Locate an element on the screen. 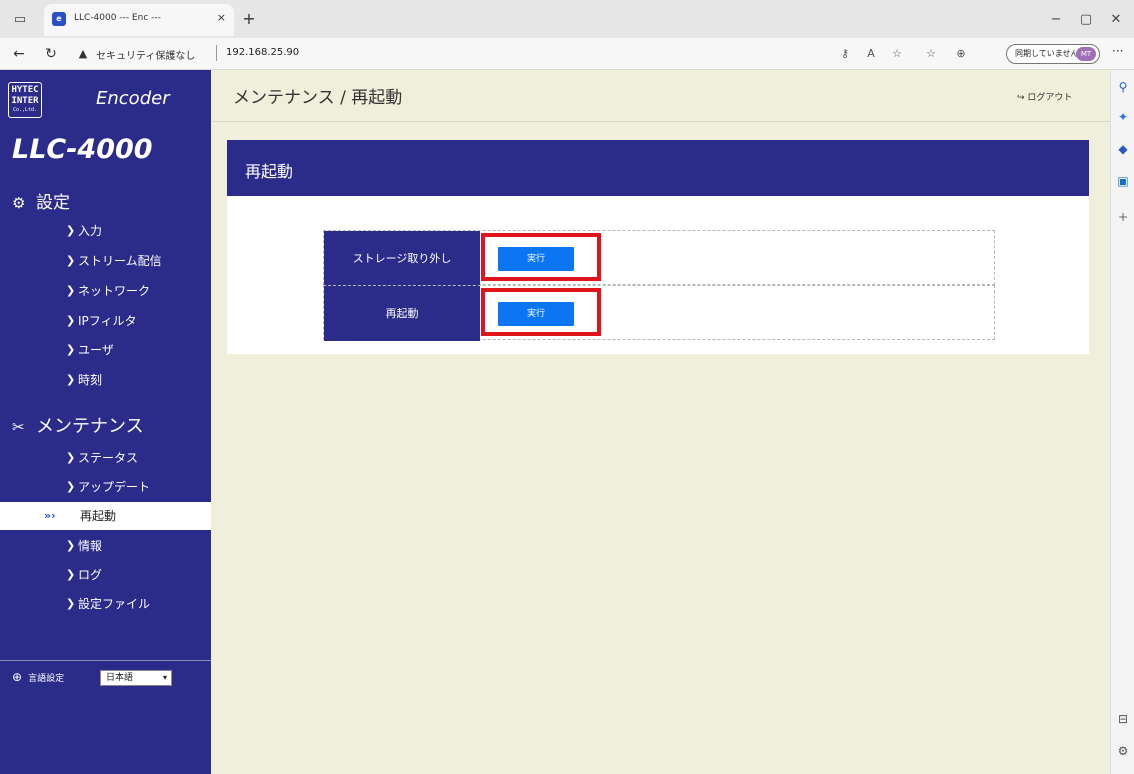 Image resolution: width=1134 pixels, height=774 pixels. operation-table: ストレージ取り外し 実行 再起動 実行 is located at coordinates (659, 285).